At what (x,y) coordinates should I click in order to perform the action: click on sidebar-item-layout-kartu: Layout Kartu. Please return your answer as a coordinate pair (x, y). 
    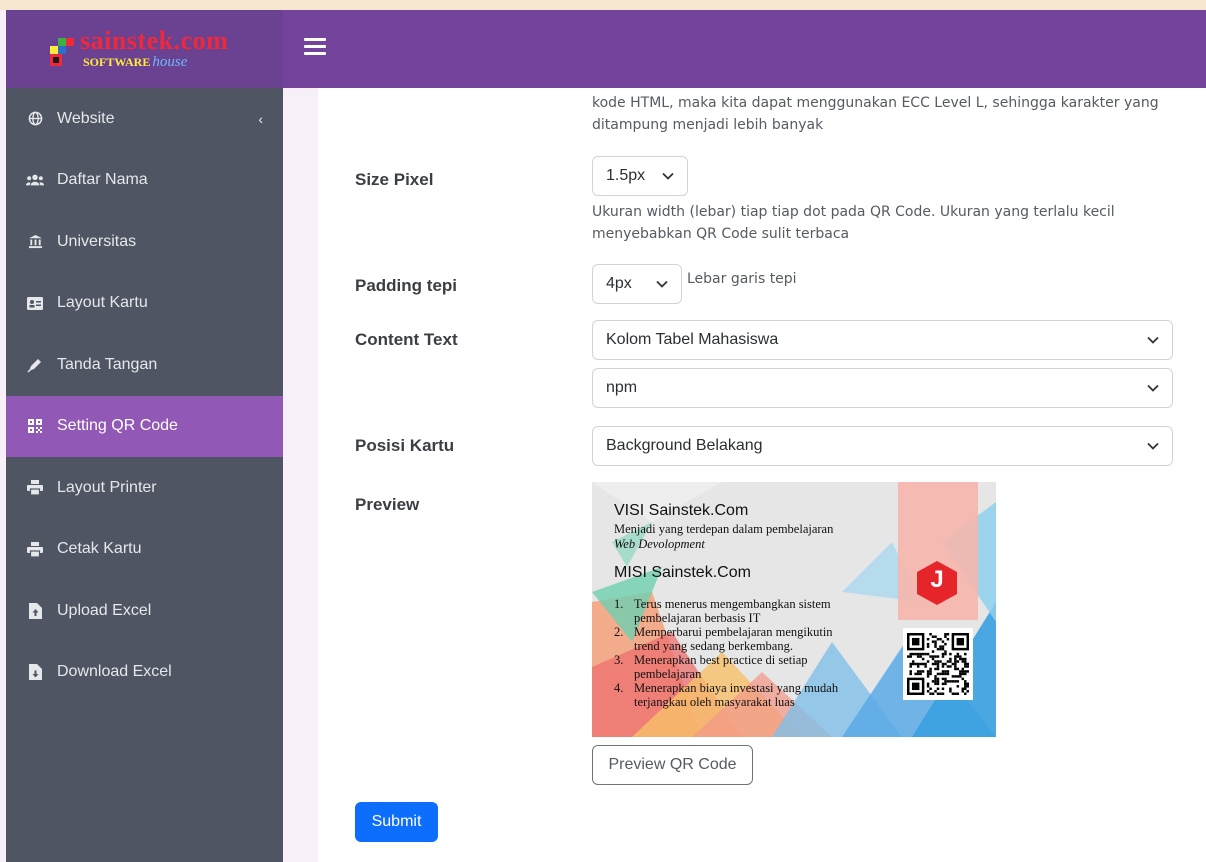
    Looking at the image, I should click on (144, 304).